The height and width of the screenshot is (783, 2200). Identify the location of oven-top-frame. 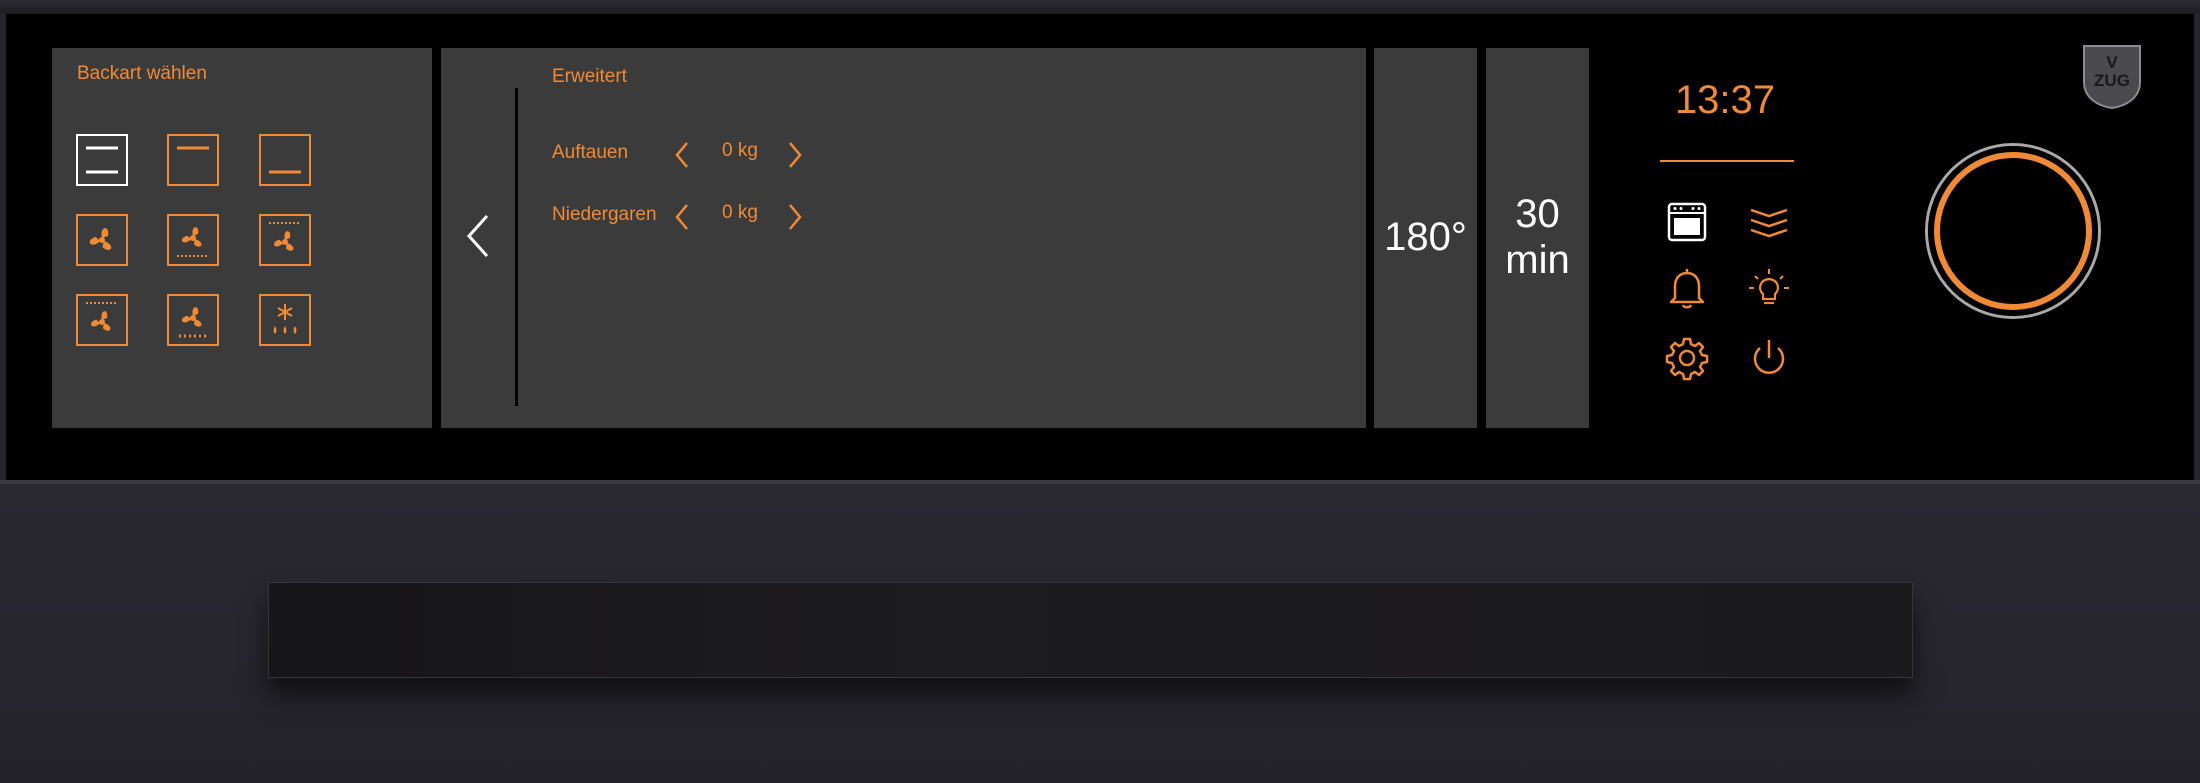
(1100, 7).